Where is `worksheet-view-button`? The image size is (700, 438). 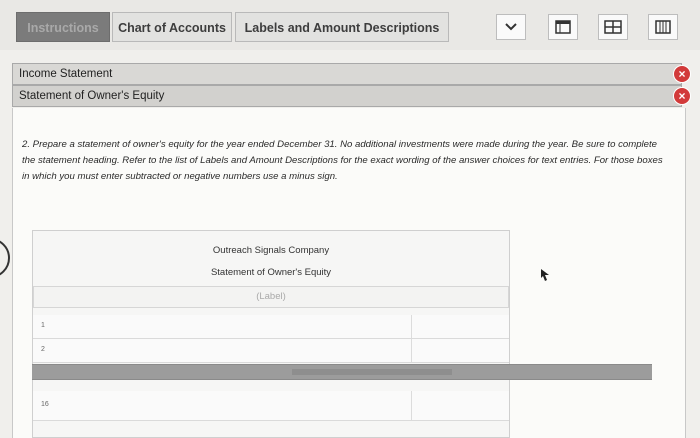
worksheet-view-button is located at coordinates (563, 27).